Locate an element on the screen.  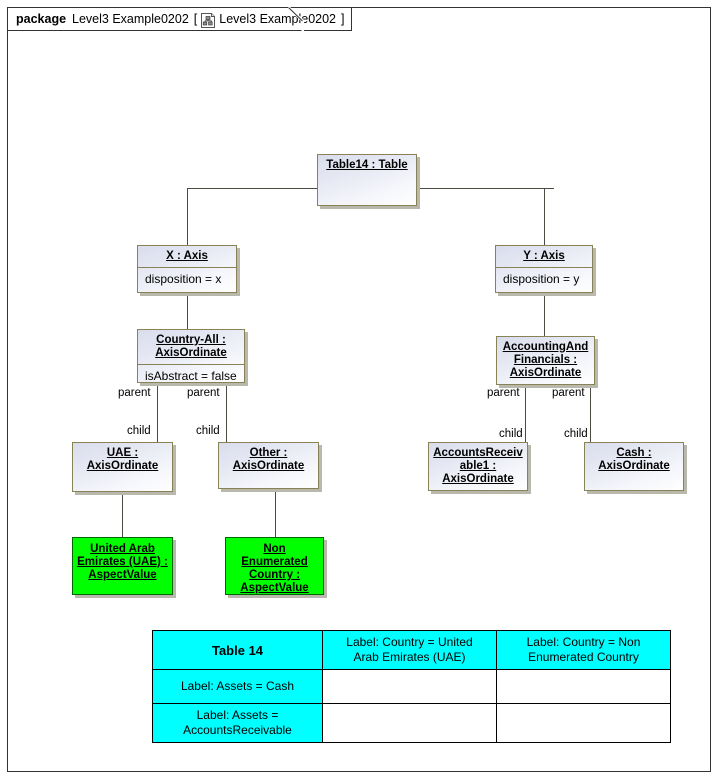
node-x-axis-attributes: disposition = x is located at coordinates (183, 279).